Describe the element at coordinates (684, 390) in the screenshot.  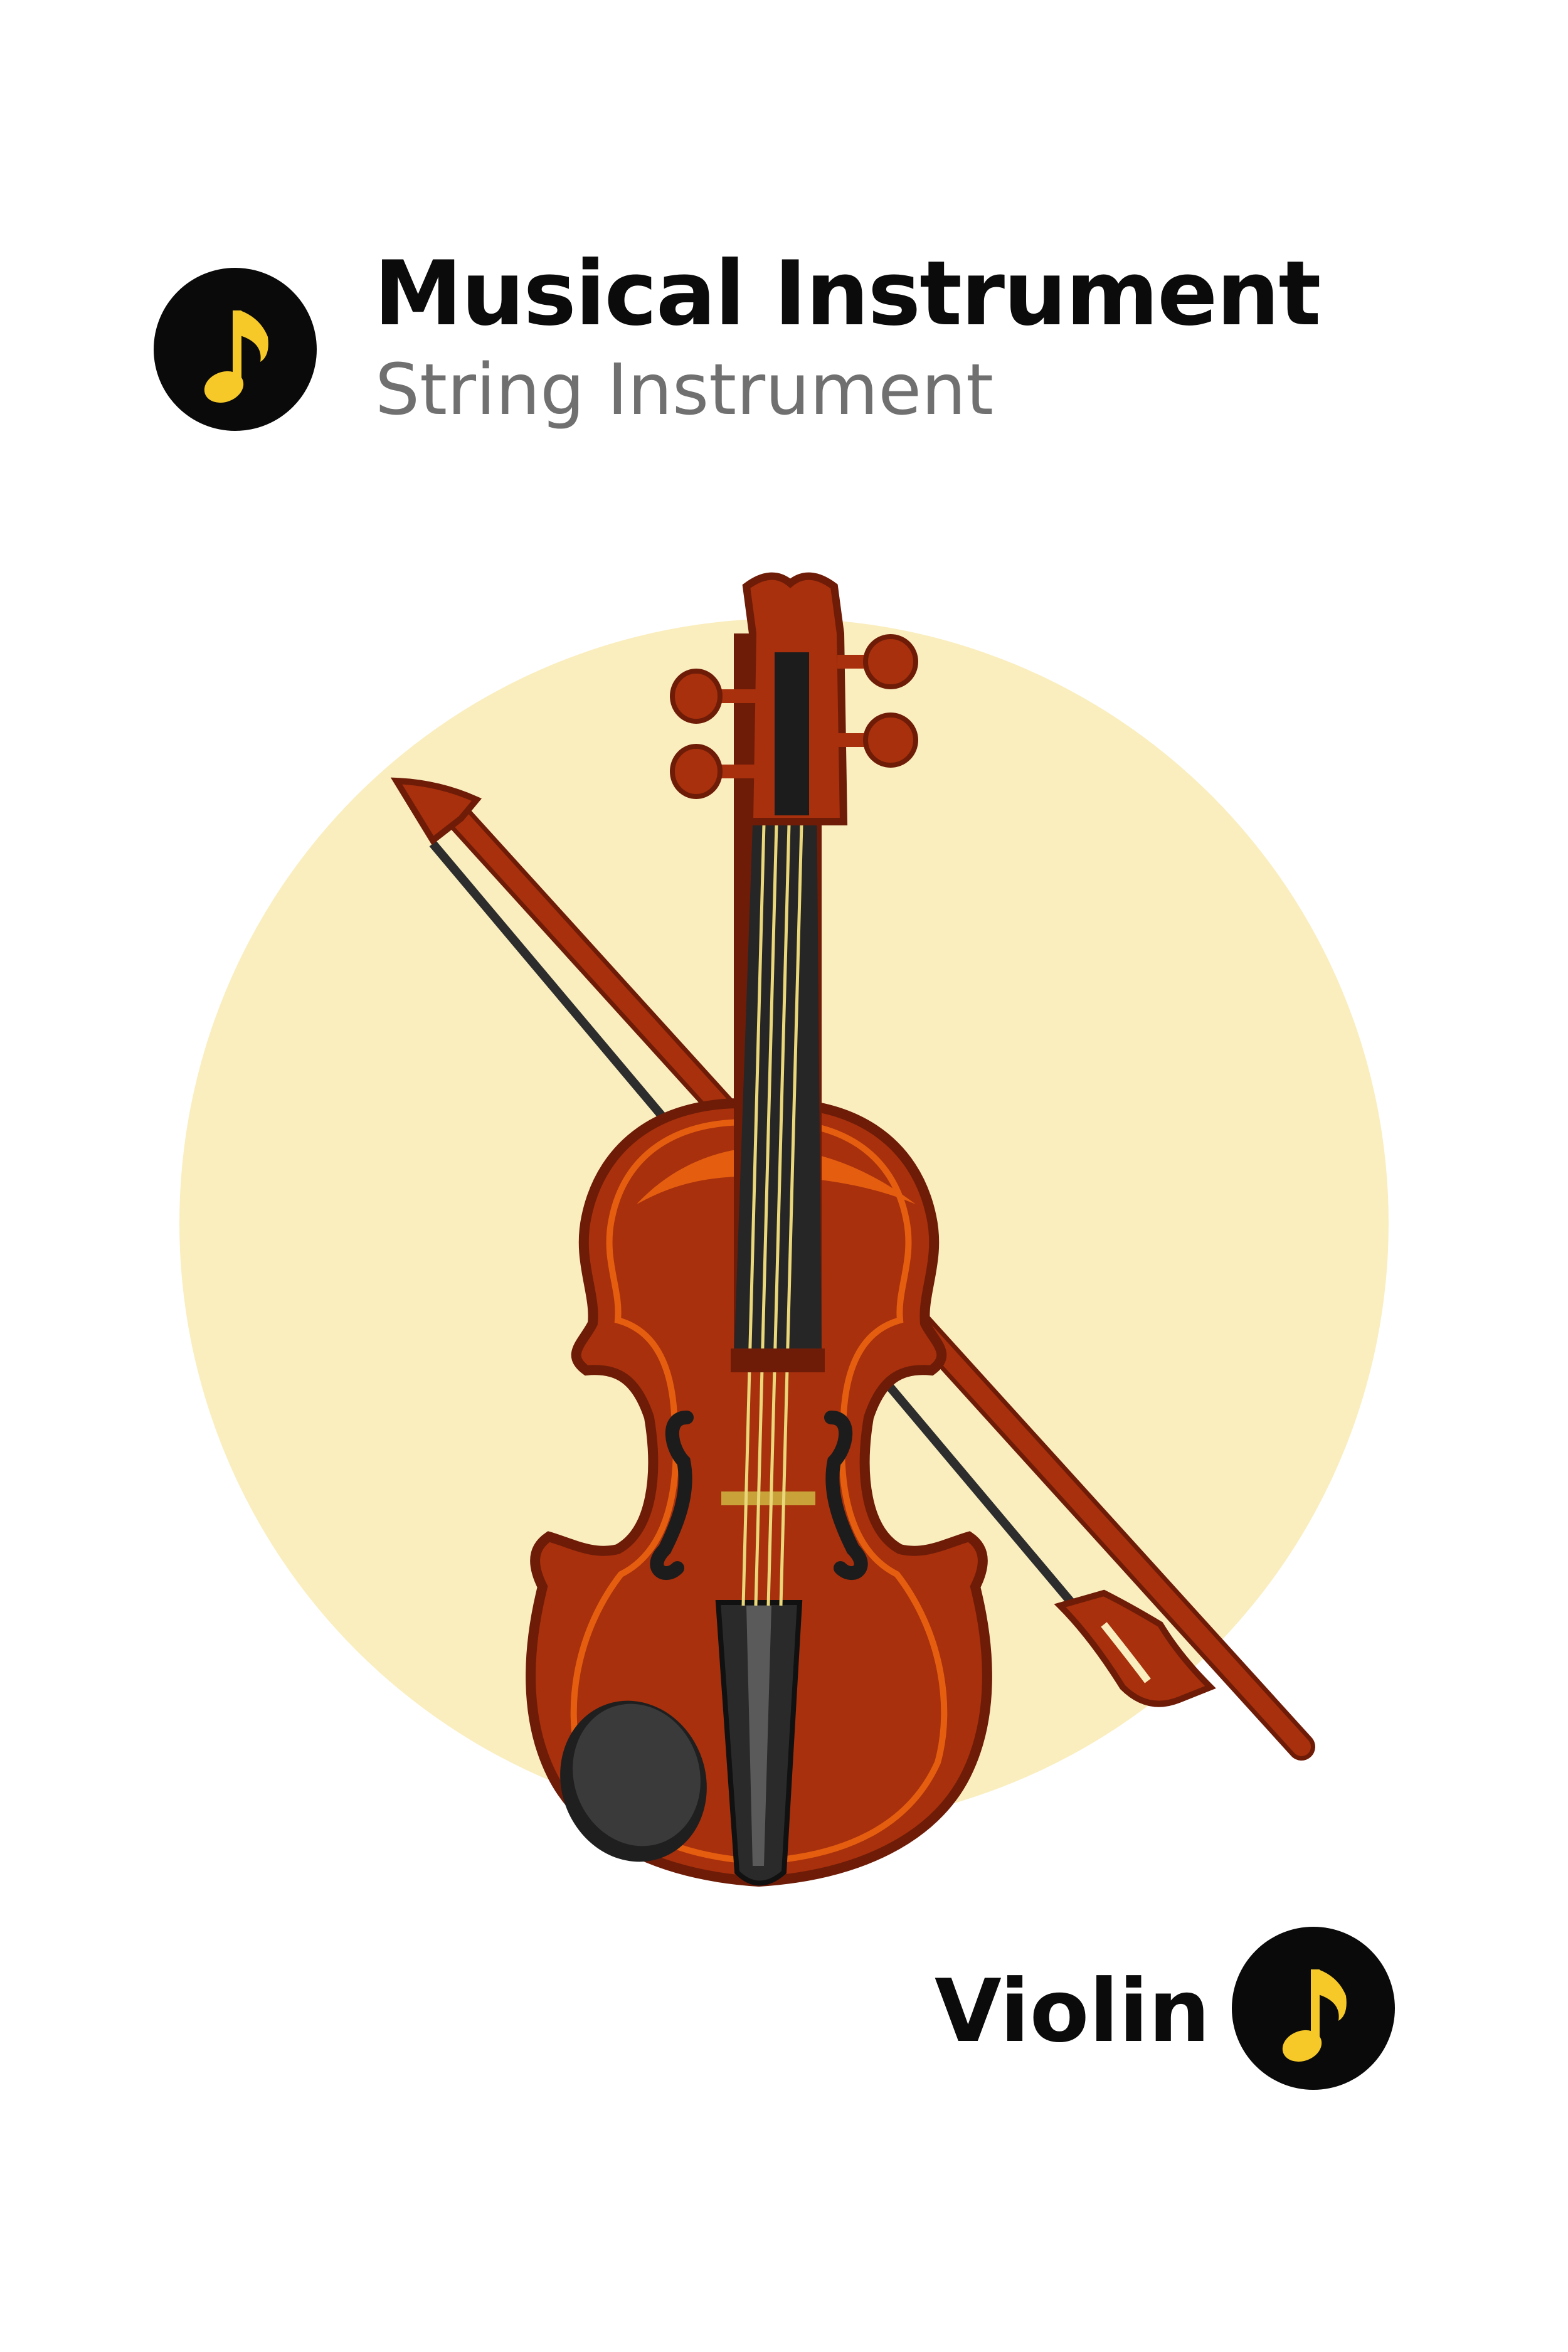
I see `page-subtitle: String Instrument` at that location.